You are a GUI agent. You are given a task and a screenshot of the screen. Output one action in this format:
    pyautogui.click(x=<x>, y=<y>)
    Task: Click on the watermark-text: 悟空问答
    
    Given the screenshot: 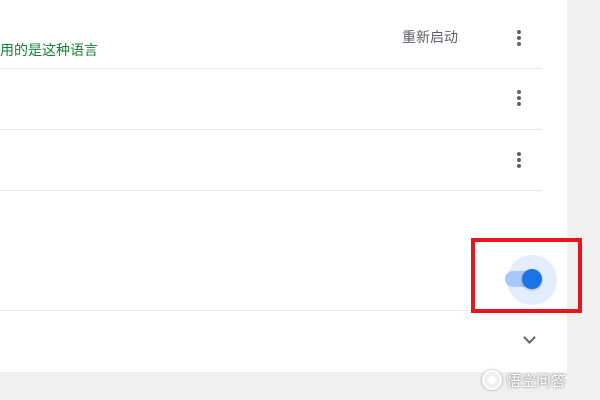 What is the action you would take?
    pyautogui.click(x=536, y=380)
    